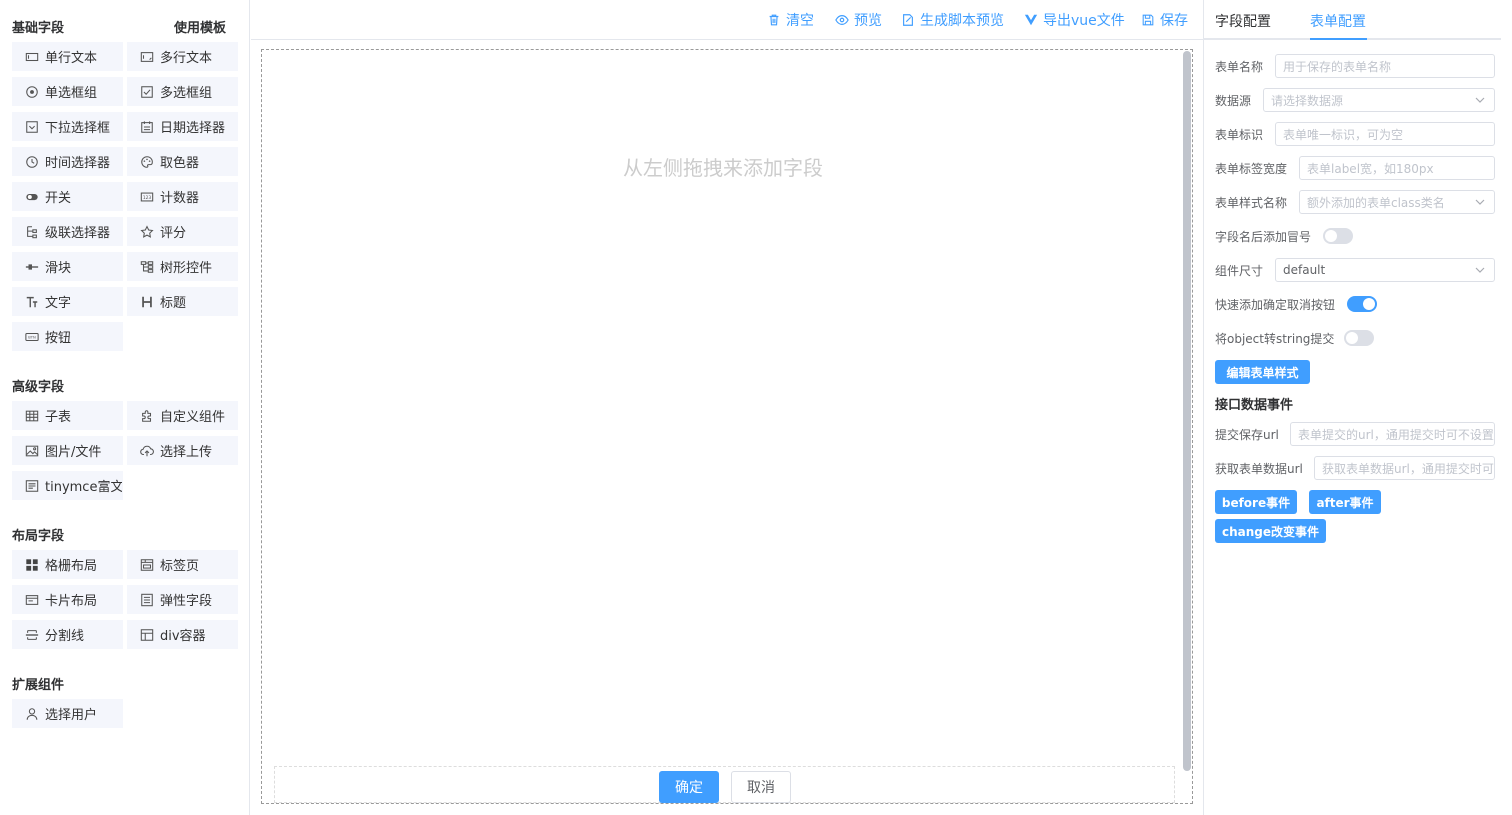 The height and width of the screenshot is (815, 1512). I want to click on colon-label: 字段名后添加冒号, so click(1263, 236).